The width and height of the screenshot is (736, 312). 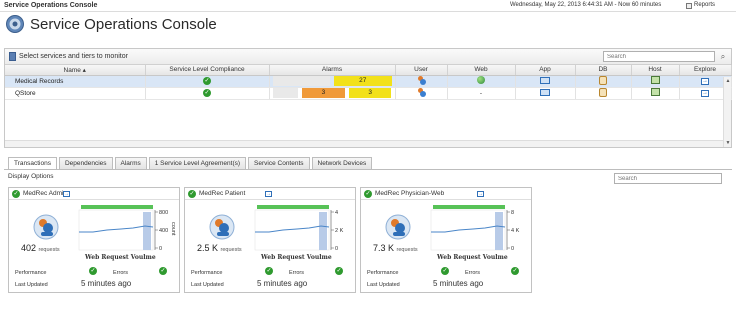 What do you see at coordinates (85, 163) in the screenshot?
I see `tab-dependencies: Dependencies` at bounding box center [85, 163].